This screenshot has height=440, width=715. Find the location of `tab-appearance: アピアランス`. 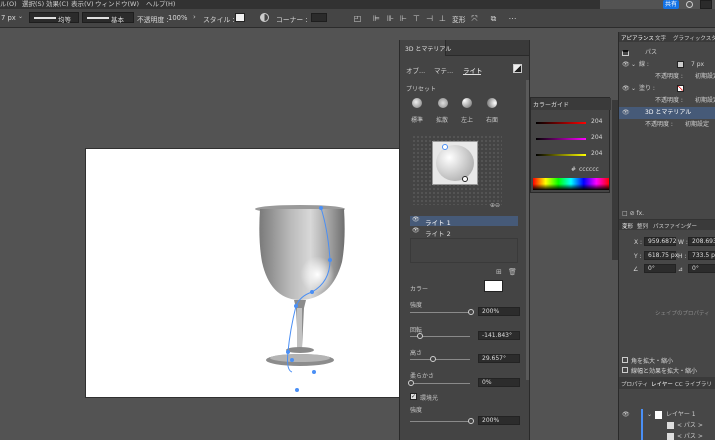

tab-appearance: アピアランス is located at coordinates (637, 38).